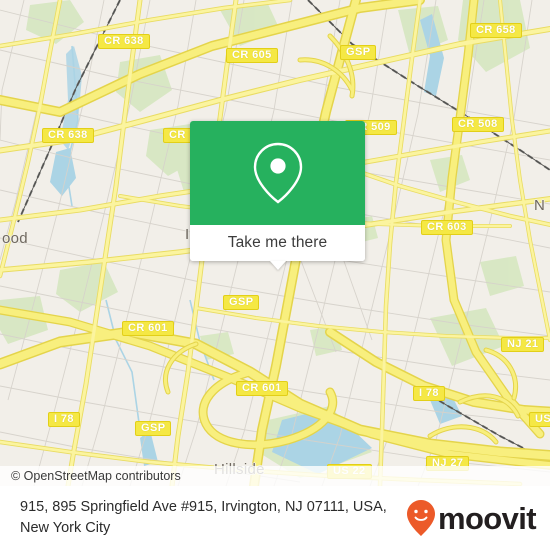  Describe the element at coordinates (275, 476) in the screenshot. I see `map-attribution-bar: © OpenStreetMap contributors` at that location.